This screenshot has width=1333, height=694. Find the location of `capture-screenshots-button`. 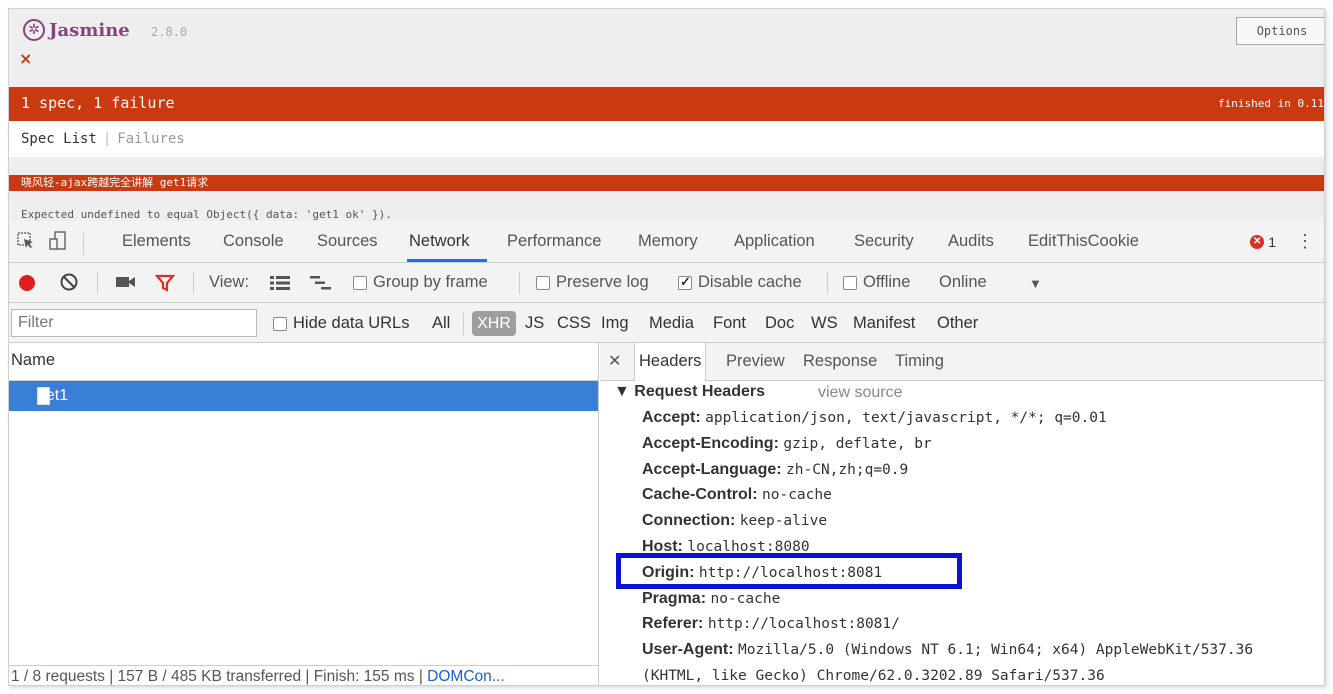

capture-screenshots-button is located at coordinates (126, 282).